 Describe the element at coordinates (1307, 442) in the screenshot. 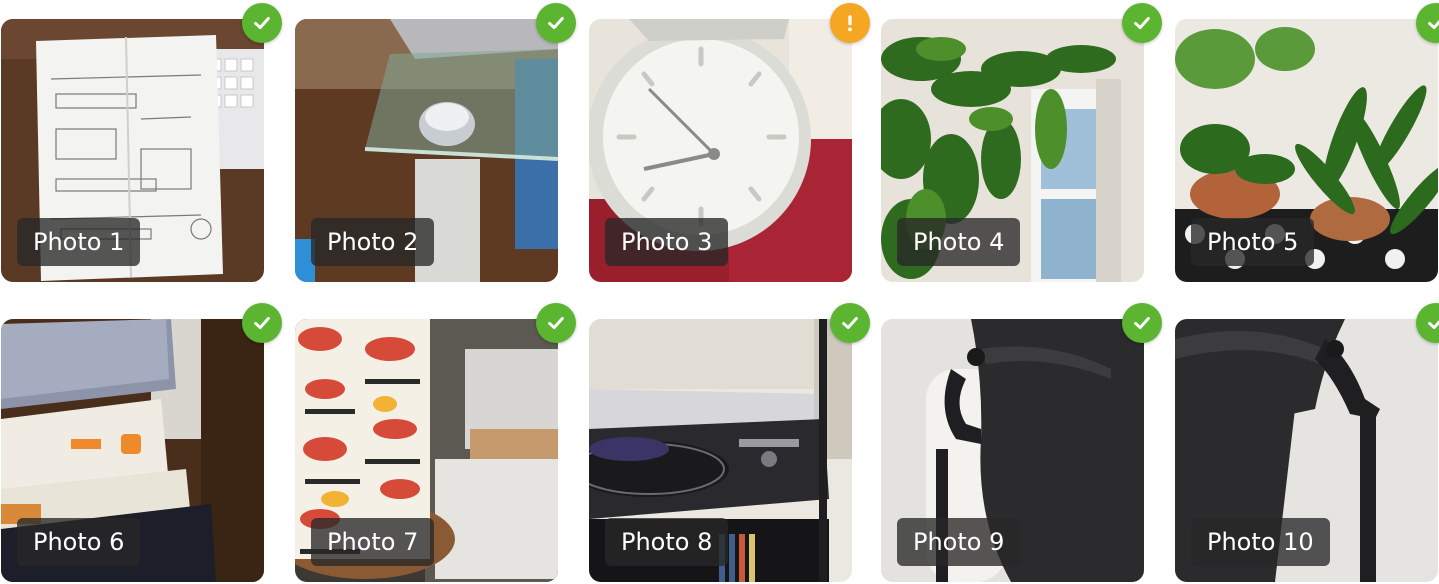

I see `photo-tile-10: Photo 10` at that location.